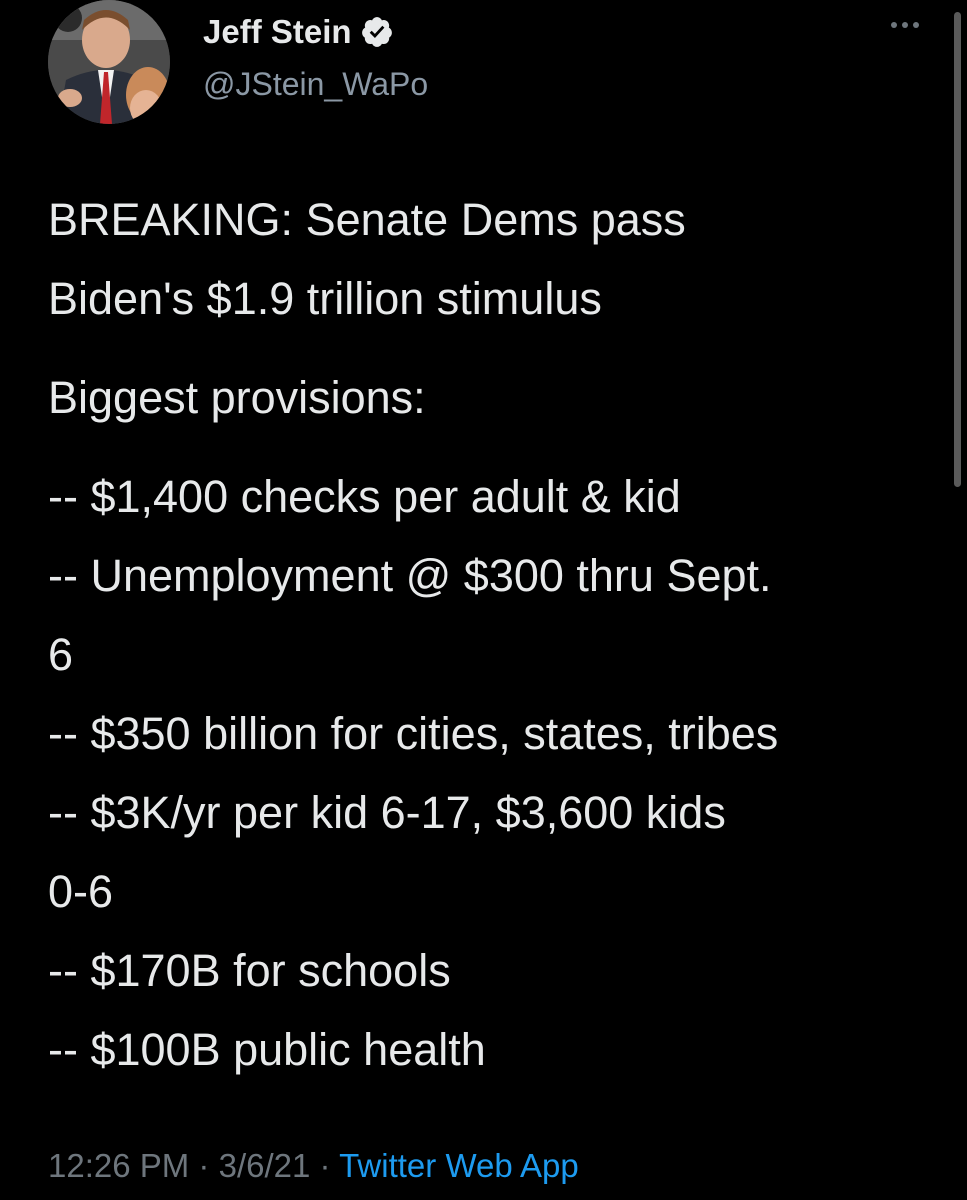  What do you see at coordinates (118, 1165) in the screenshot?
I see `tweet-time: 12:26 PM` at bounding box center [118, 1165].